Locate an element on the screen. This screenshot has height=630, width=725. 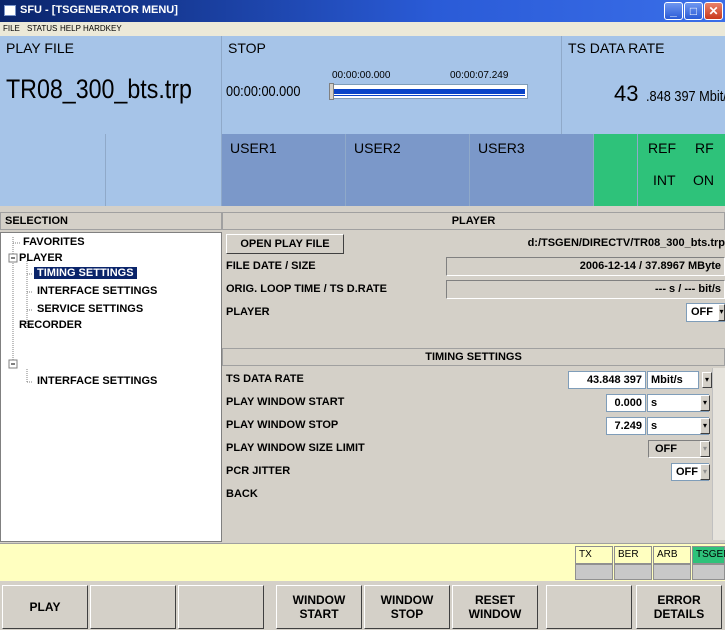
loop-label: ORIG. LOOP TIME / TS D.RATE is located at coordinates (306, 289).